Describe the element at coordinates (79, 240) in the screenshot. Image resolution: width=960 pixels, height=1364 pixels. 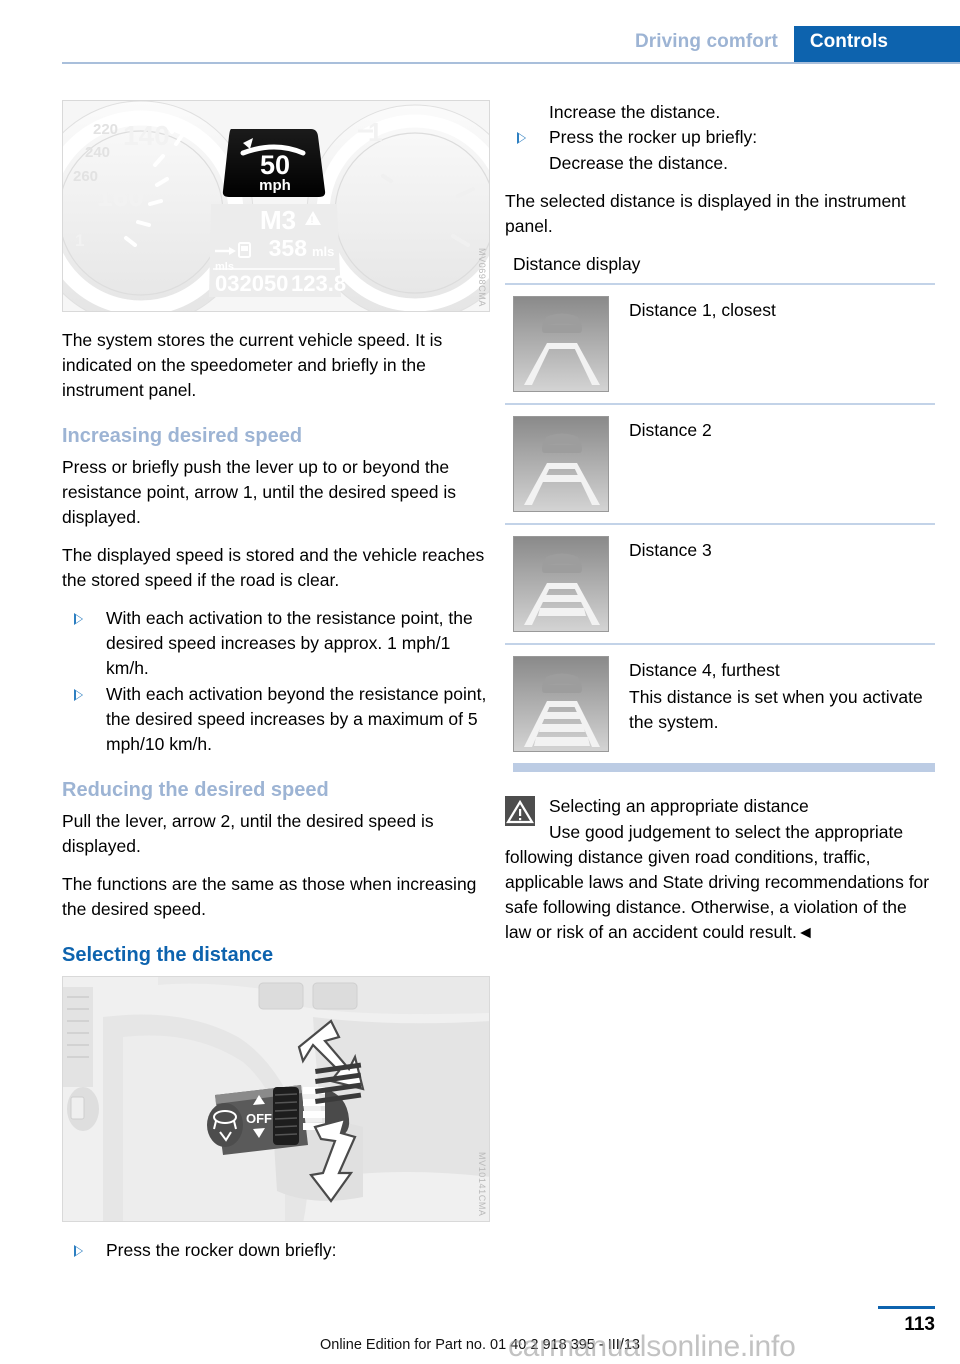
I see `svg-text: 1` at that location.